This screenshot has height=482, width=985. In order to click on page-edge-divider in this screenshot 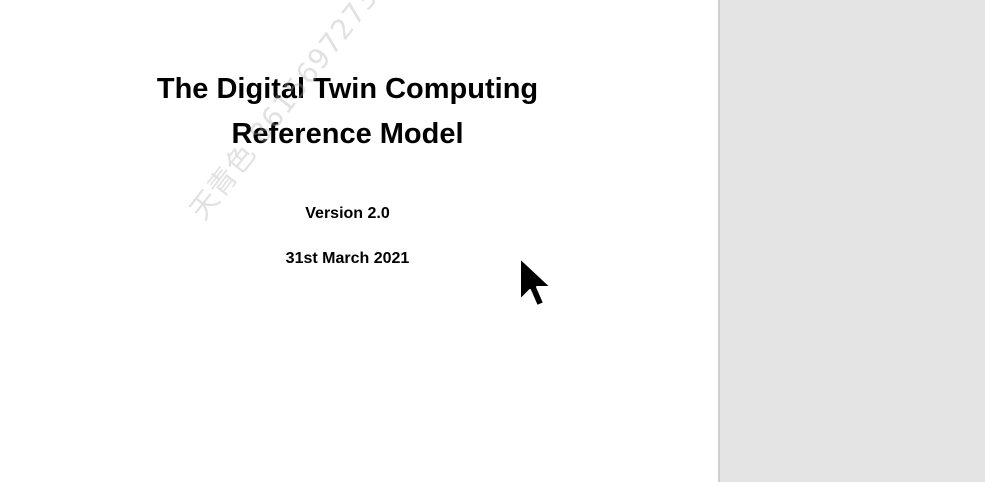, I will do `click(719, 241)`.